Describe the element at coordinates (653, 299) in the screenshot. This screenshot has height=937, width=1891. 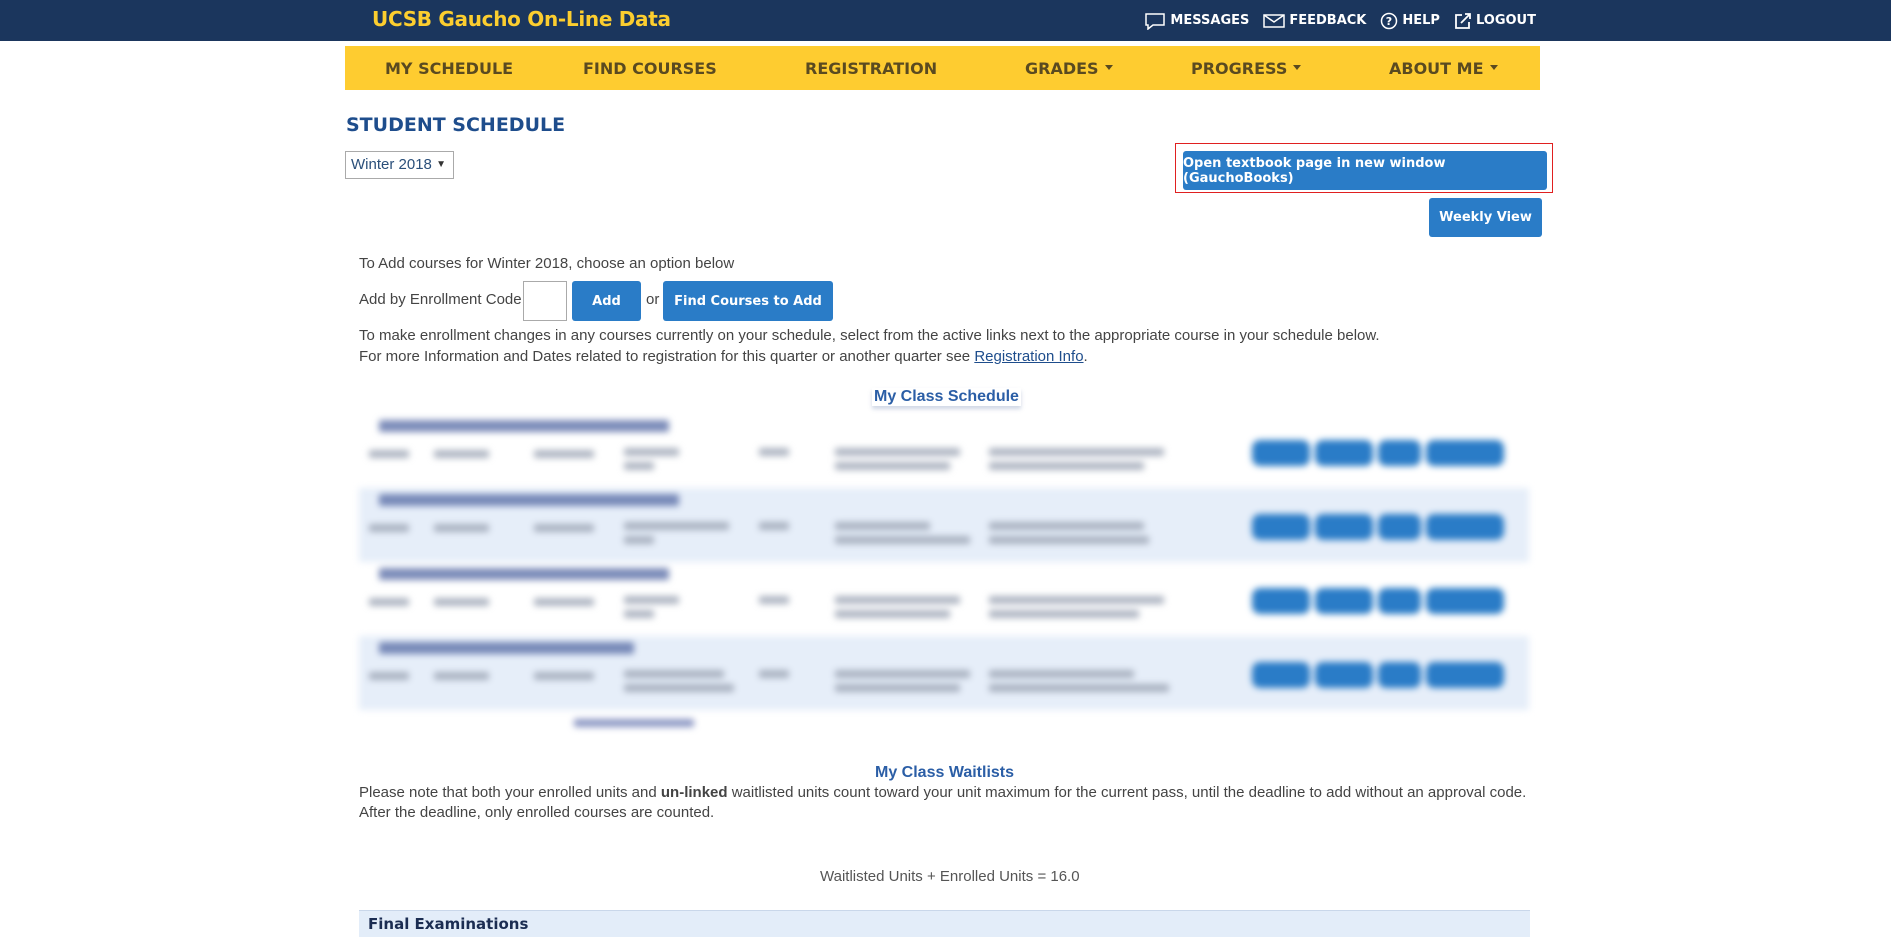
I see `or-text: or` at that location.